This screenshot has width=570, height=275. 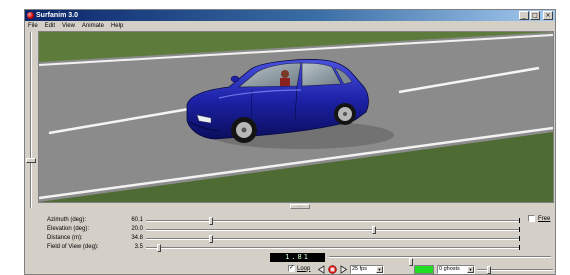 I want to click on fov-slider-thumb, so click(x=159, y=248).